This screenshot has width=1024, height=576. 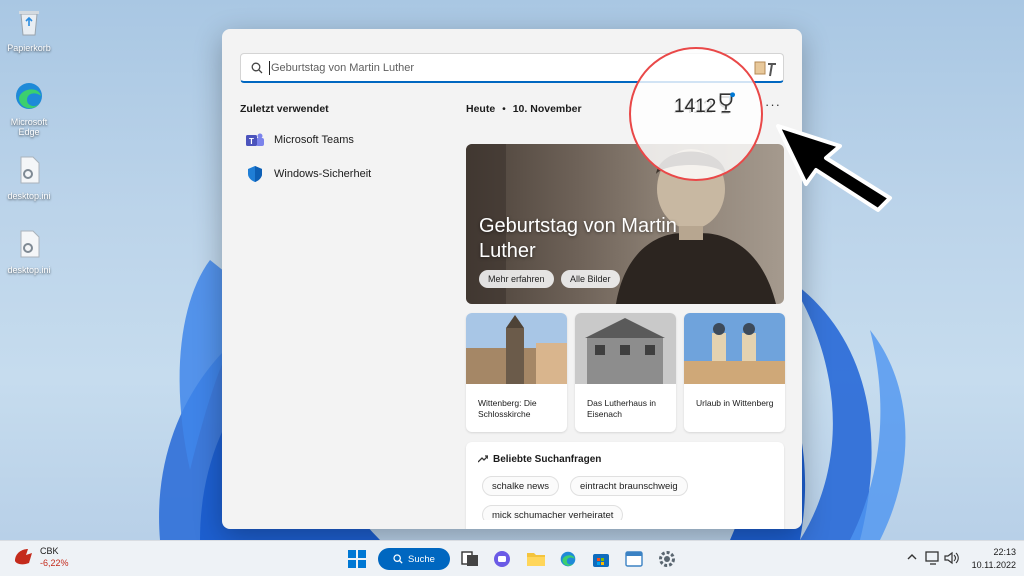 What do you see at coordinates (590, 279) in the screenshot?
I see `all-images-button: Alle Bilder` at bounding box center [590, 279].